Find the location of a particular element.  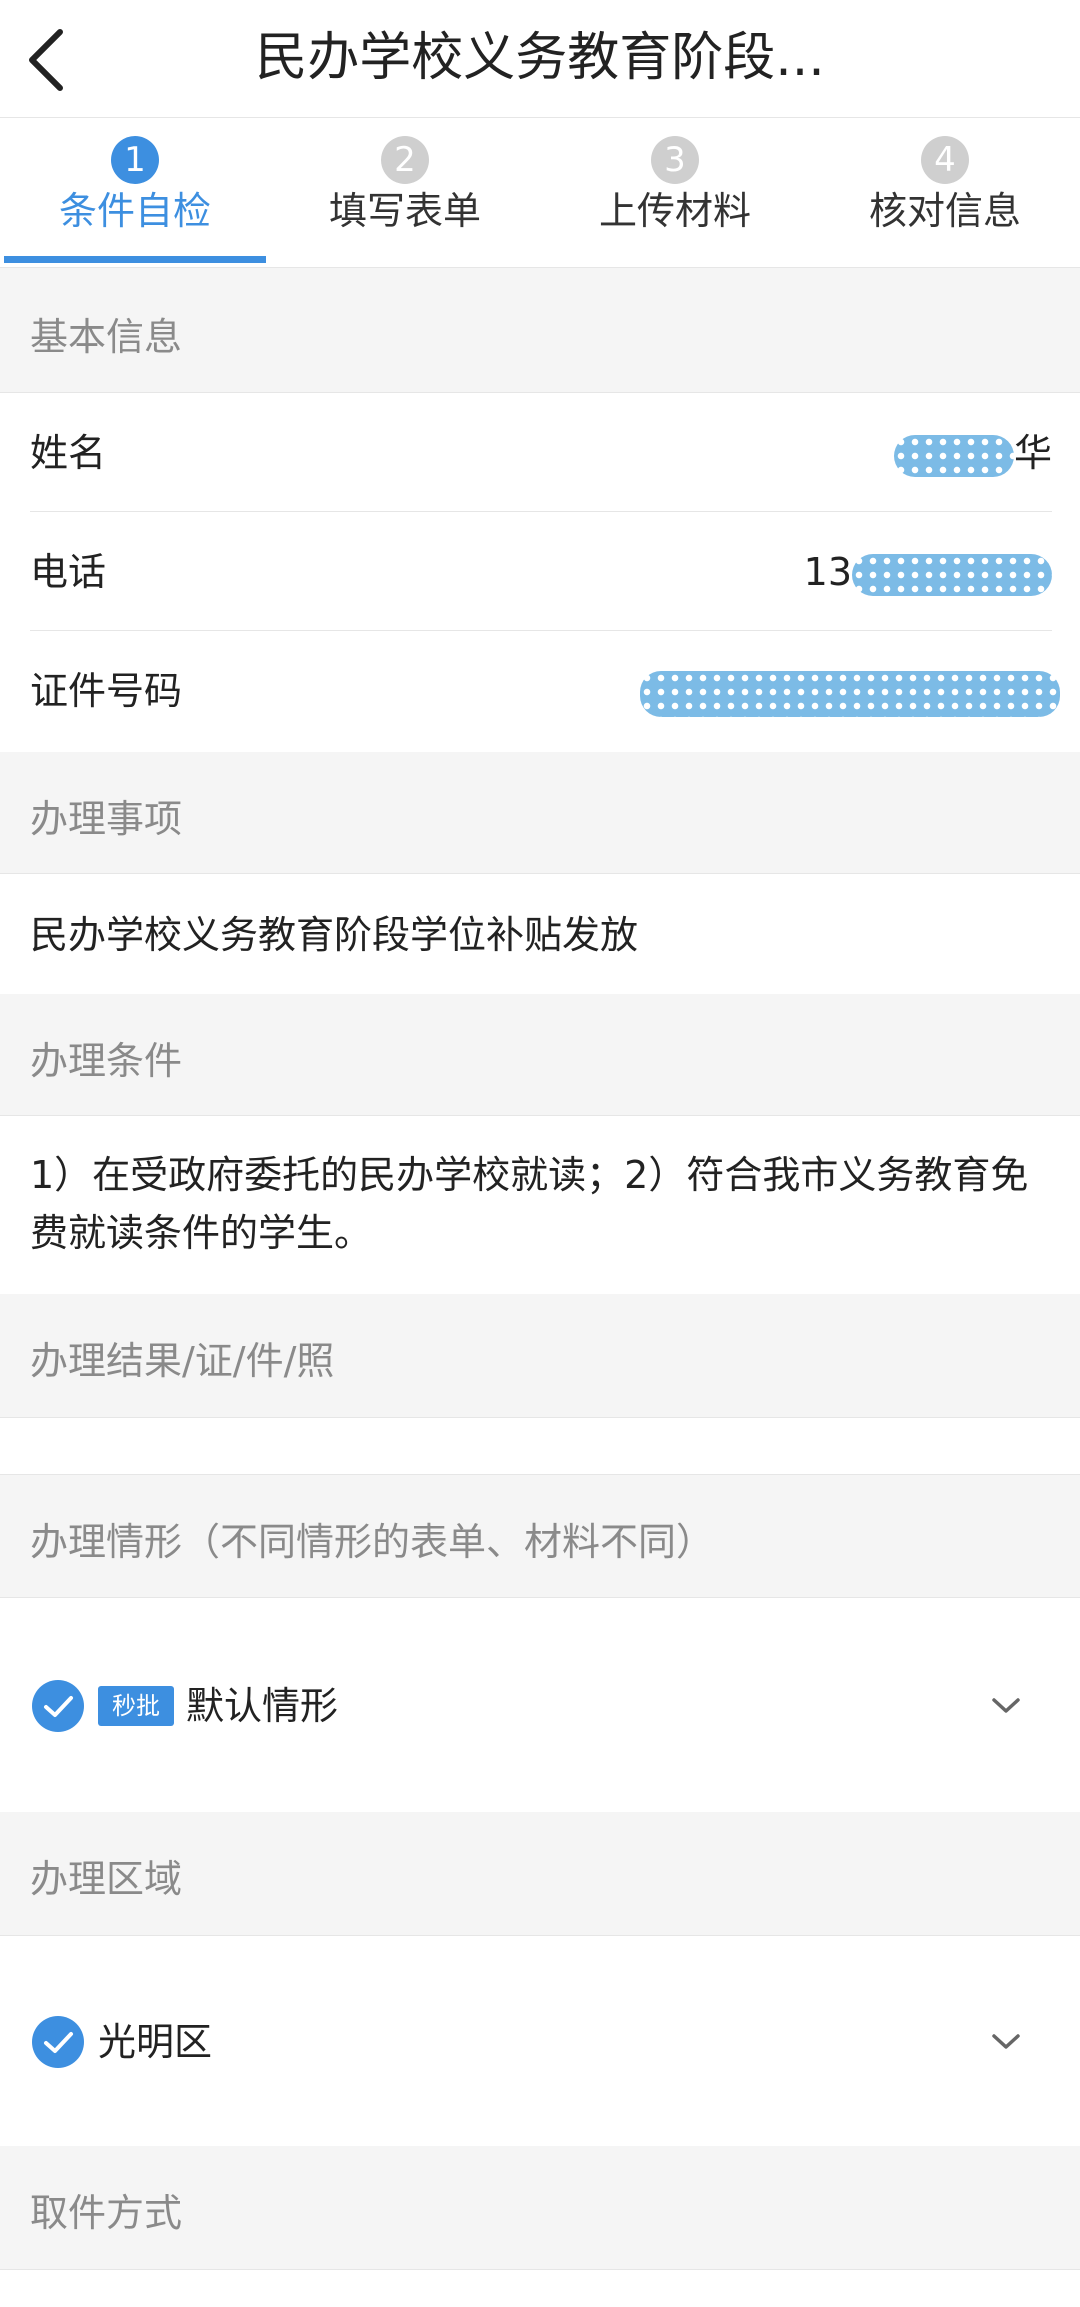

step-label: 填写表单 is located at coordinates (404, 211).